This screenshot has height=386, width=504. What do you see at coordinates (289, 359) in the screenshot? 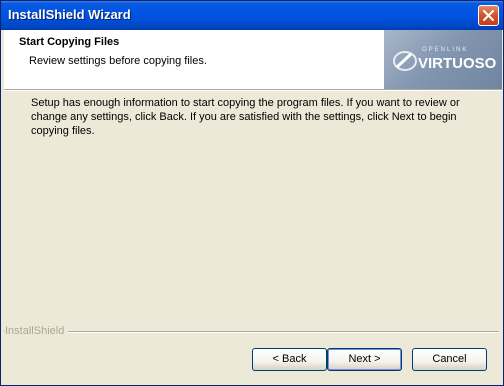
I see `back-button: < Back` at bounding box center [289, 359].